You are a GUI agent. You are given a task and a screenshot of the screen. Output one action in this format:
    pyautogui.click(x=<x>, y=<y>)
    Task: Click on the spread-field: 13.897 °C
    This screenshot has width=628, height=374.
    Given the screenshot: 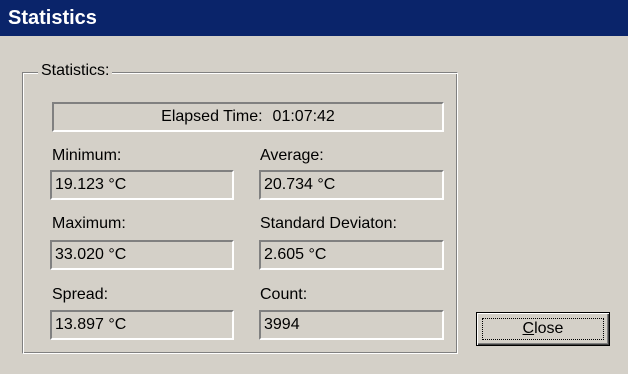 What is the action you would take?
    pyautogui.click(x=142, y=325)
    